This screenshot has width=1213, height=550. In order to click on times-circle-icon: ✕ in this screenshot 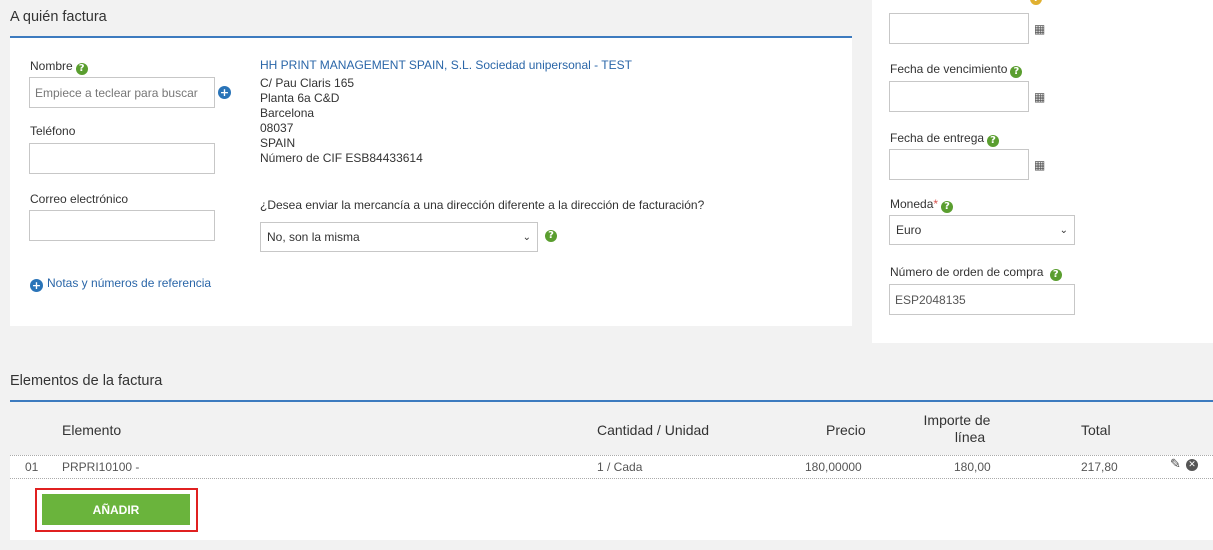, I will do `click(1192, 465)`.